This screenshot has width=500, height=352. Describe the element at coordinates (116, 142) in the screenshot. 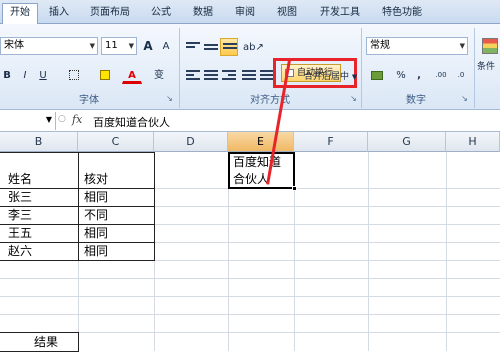

I see `column-header-c: C` at that location.